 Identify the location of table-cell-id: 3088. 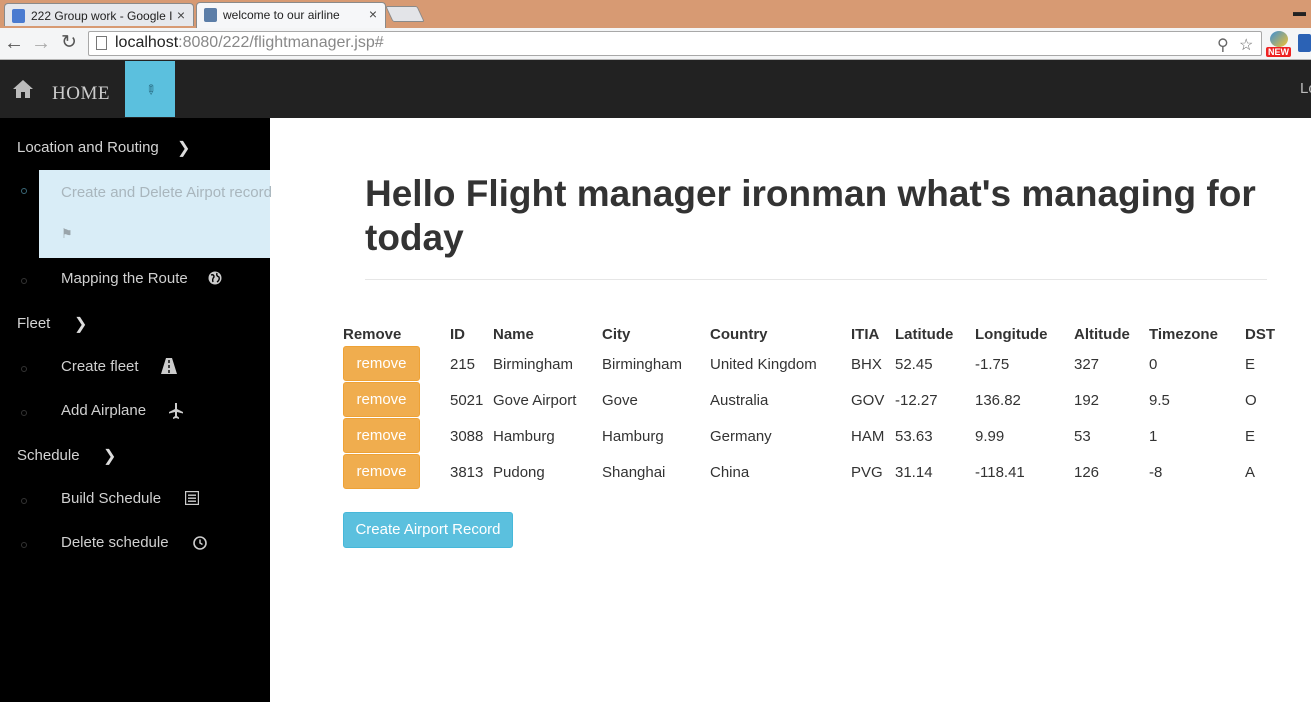
(467, 436).